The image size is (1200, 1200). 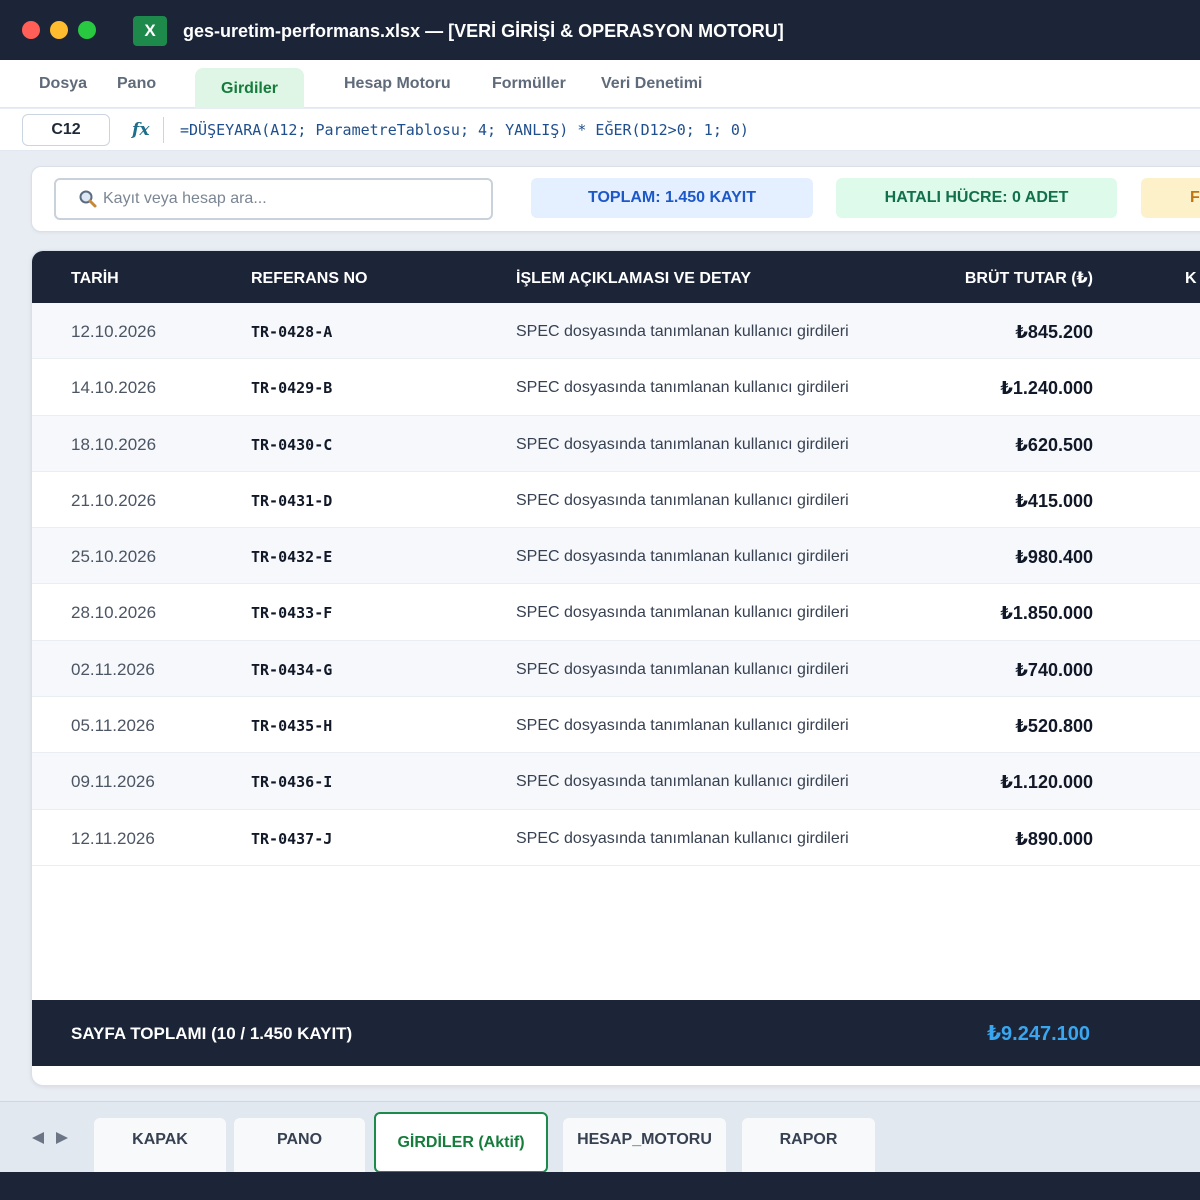 What do you see at coordinates (397, 84) in the screenshot?
I see `menu-hesap-motoru: Hesap Motoru` at bounding box center [397, 84].